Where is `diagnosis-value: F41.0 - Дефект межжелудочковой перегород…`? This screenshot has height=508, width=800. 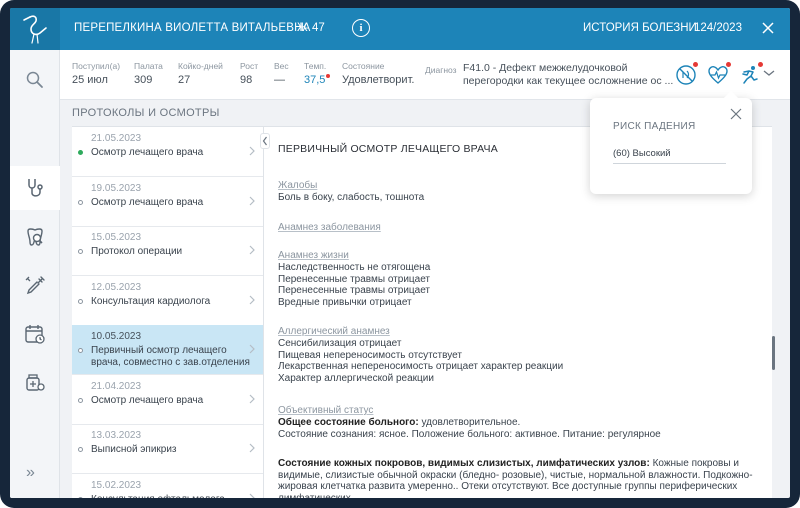 diagnosis-value: F41.0 - Дефект межжелудочковой перегород… is located at coordinates (573, 75).